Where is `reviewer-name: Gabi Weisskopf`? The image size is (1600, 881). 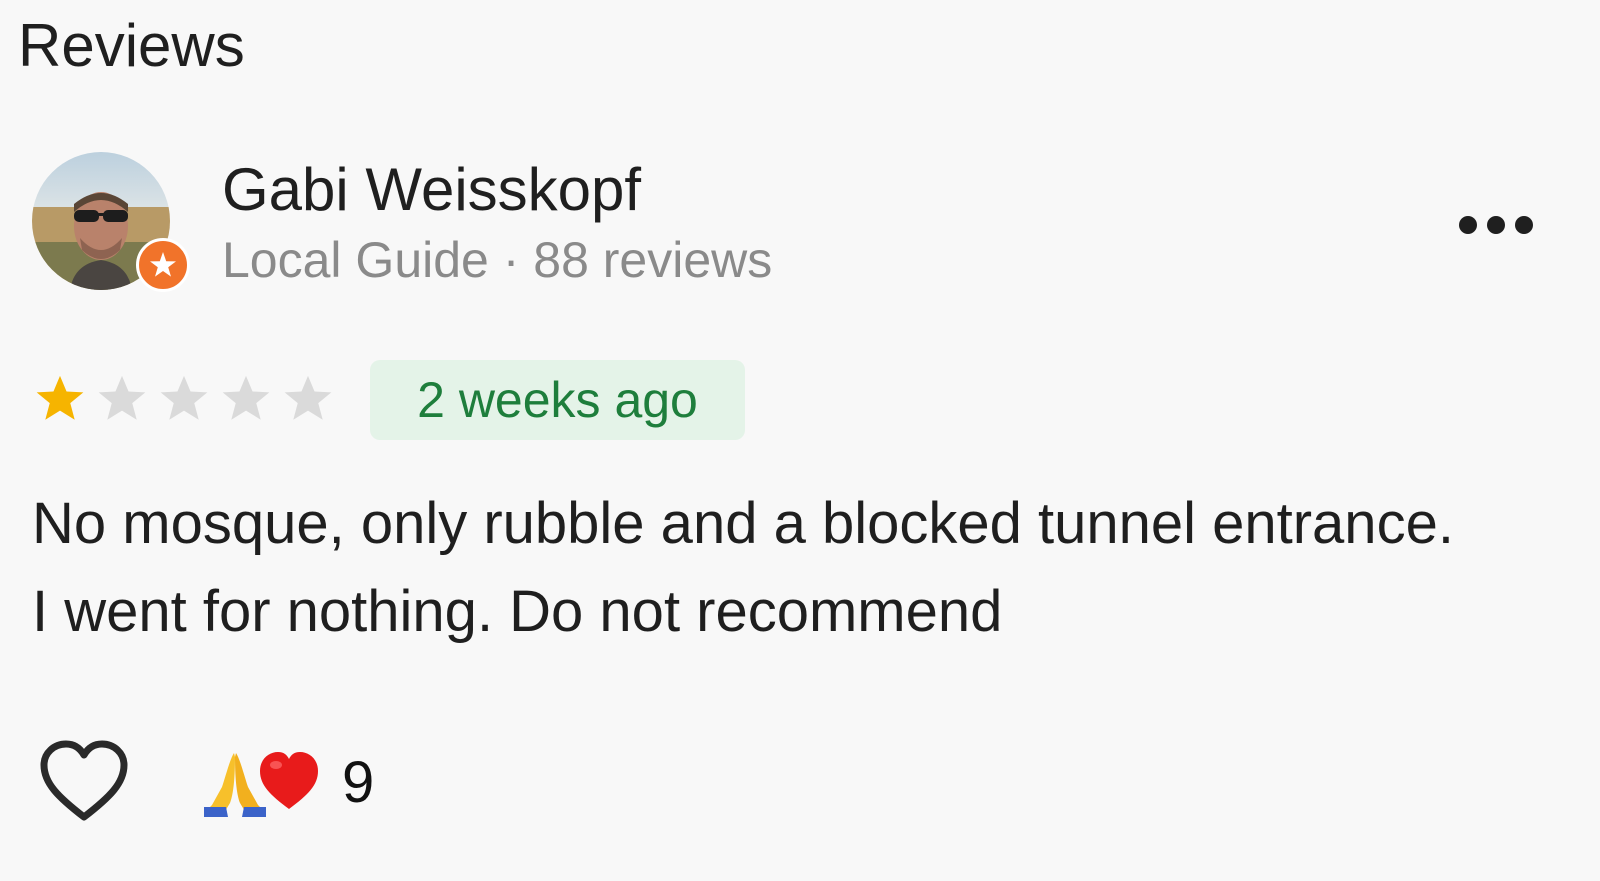 reviewer-name: Gabi Weisskopf is located at coordinates (431, 190).